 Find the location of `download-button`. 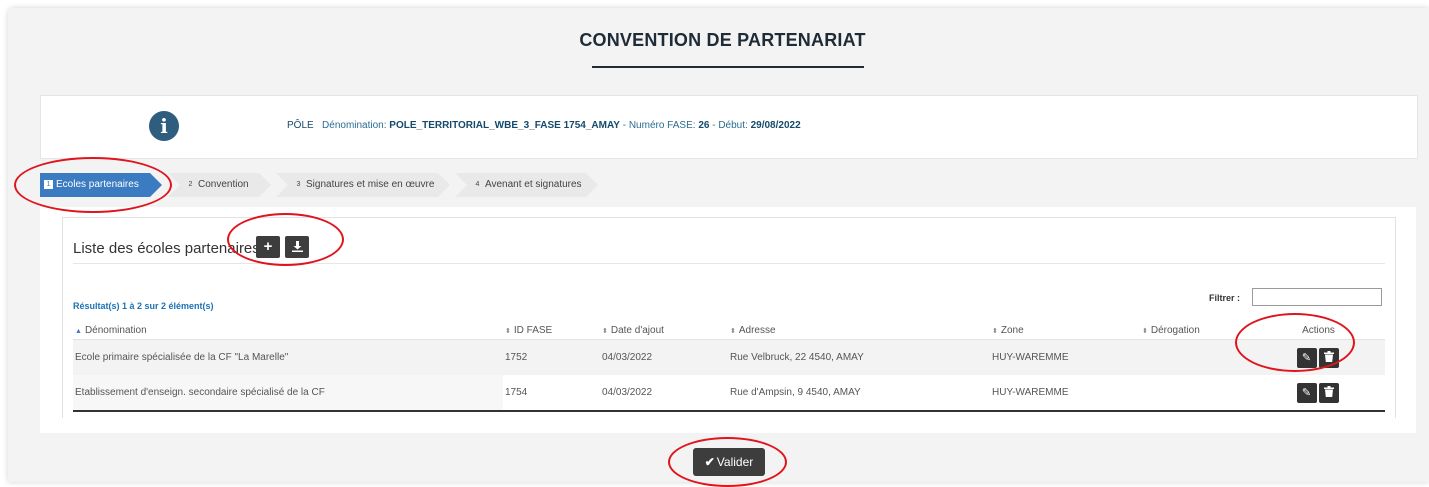

download-button is located at coordinates (297, 247).